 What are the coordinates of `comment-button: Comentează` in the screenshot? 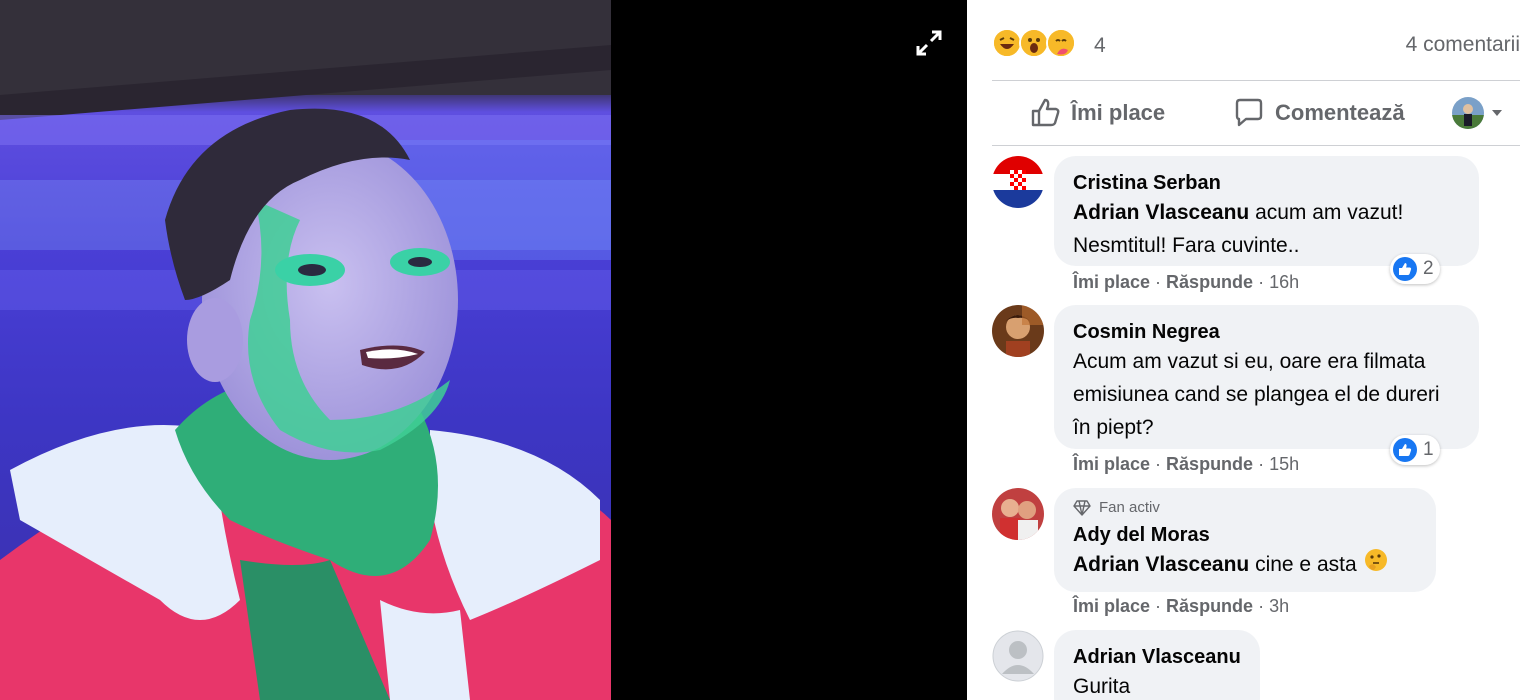 It's located at (1319, 113).